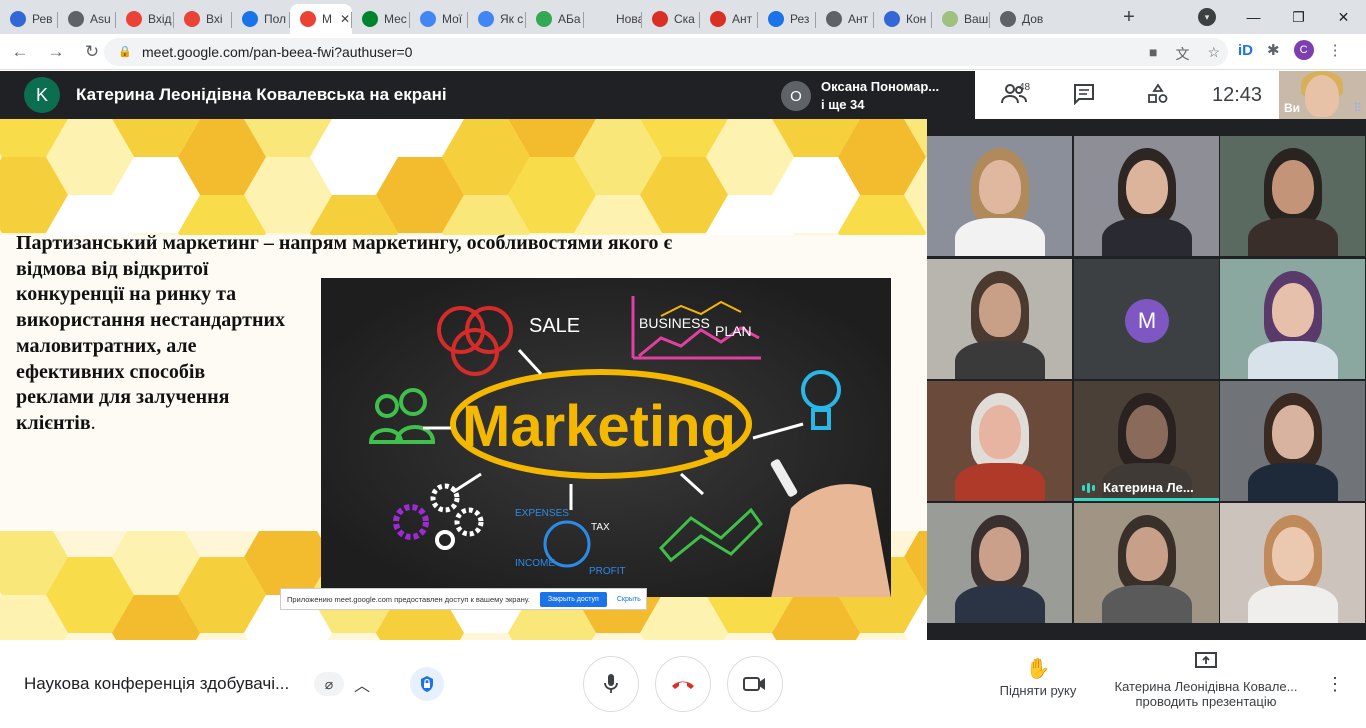  Describe the element at coordinates (1245, 50) in the screenshot. I see `extension-id-icon: iD` at that location.